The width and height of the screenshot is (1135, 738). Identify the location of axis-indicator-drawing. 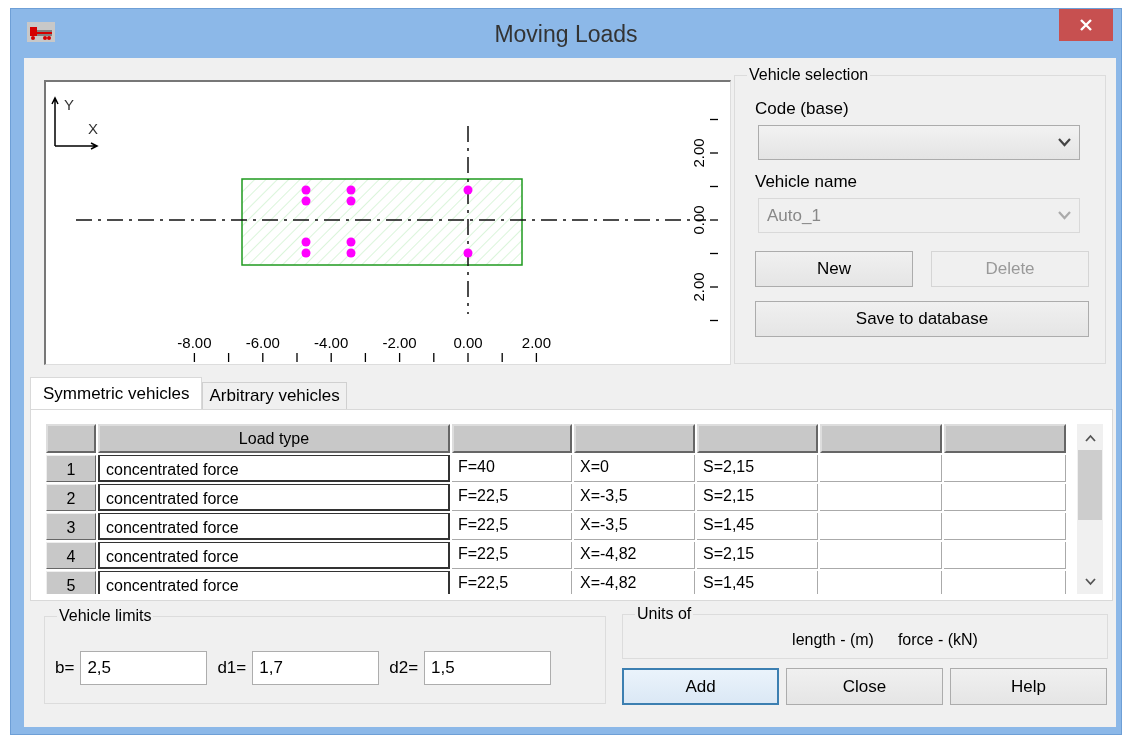
(75, 123).